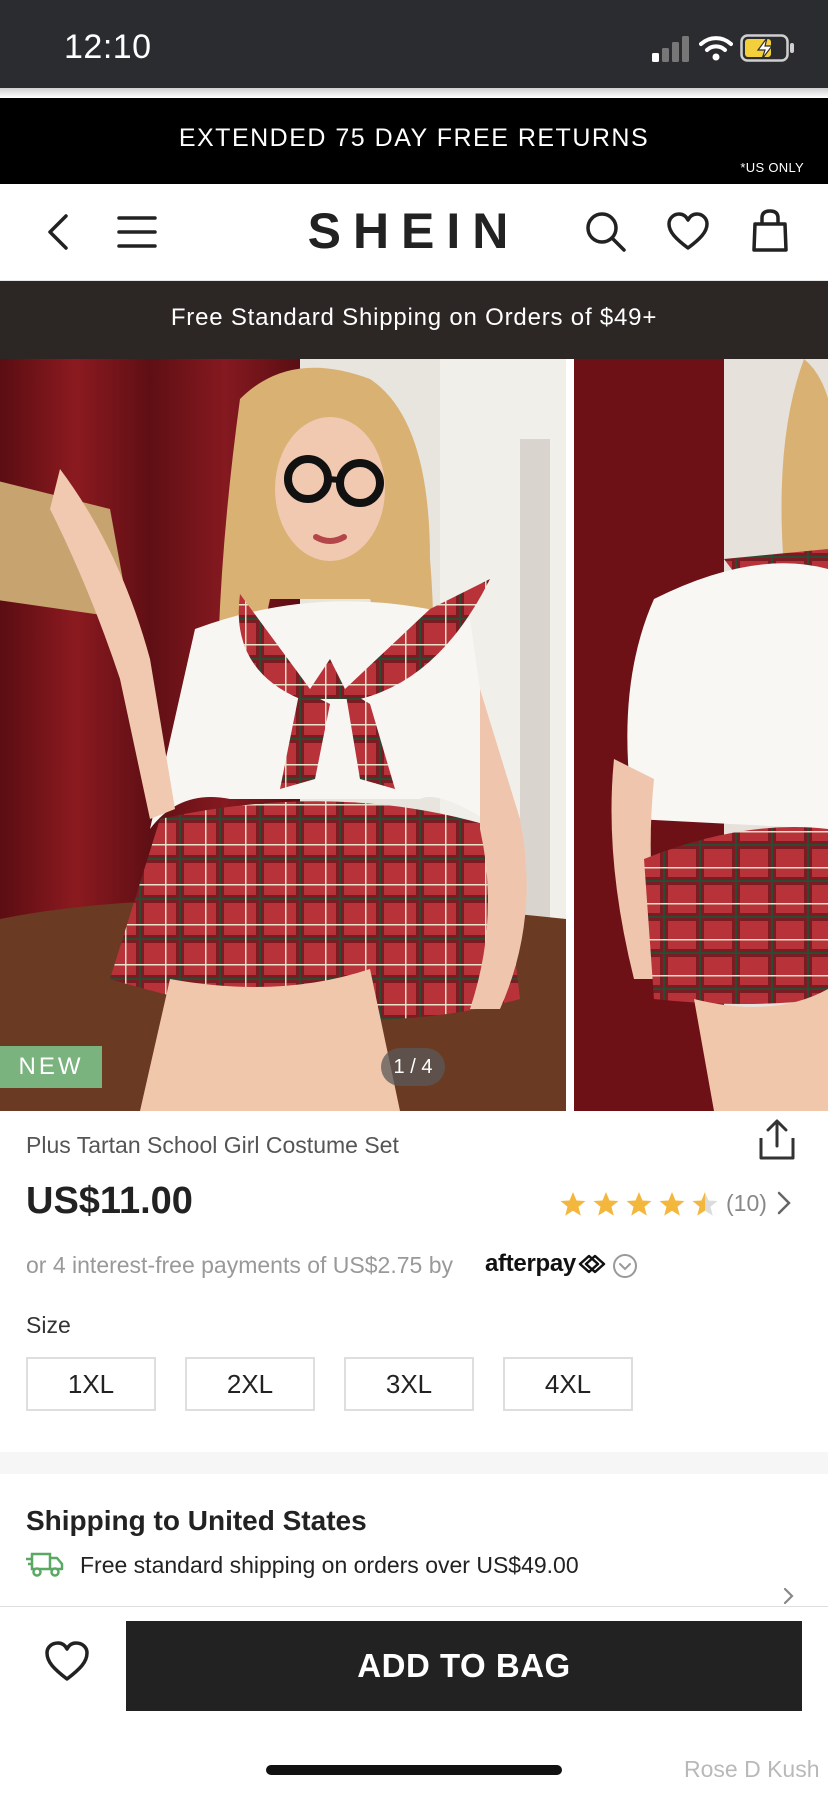 This screenshot has height=1793, width=828. Describe the element at coordinates (530, 1263) in the screenshot. I see `afterpay-wordmark: afterpay` at that location.